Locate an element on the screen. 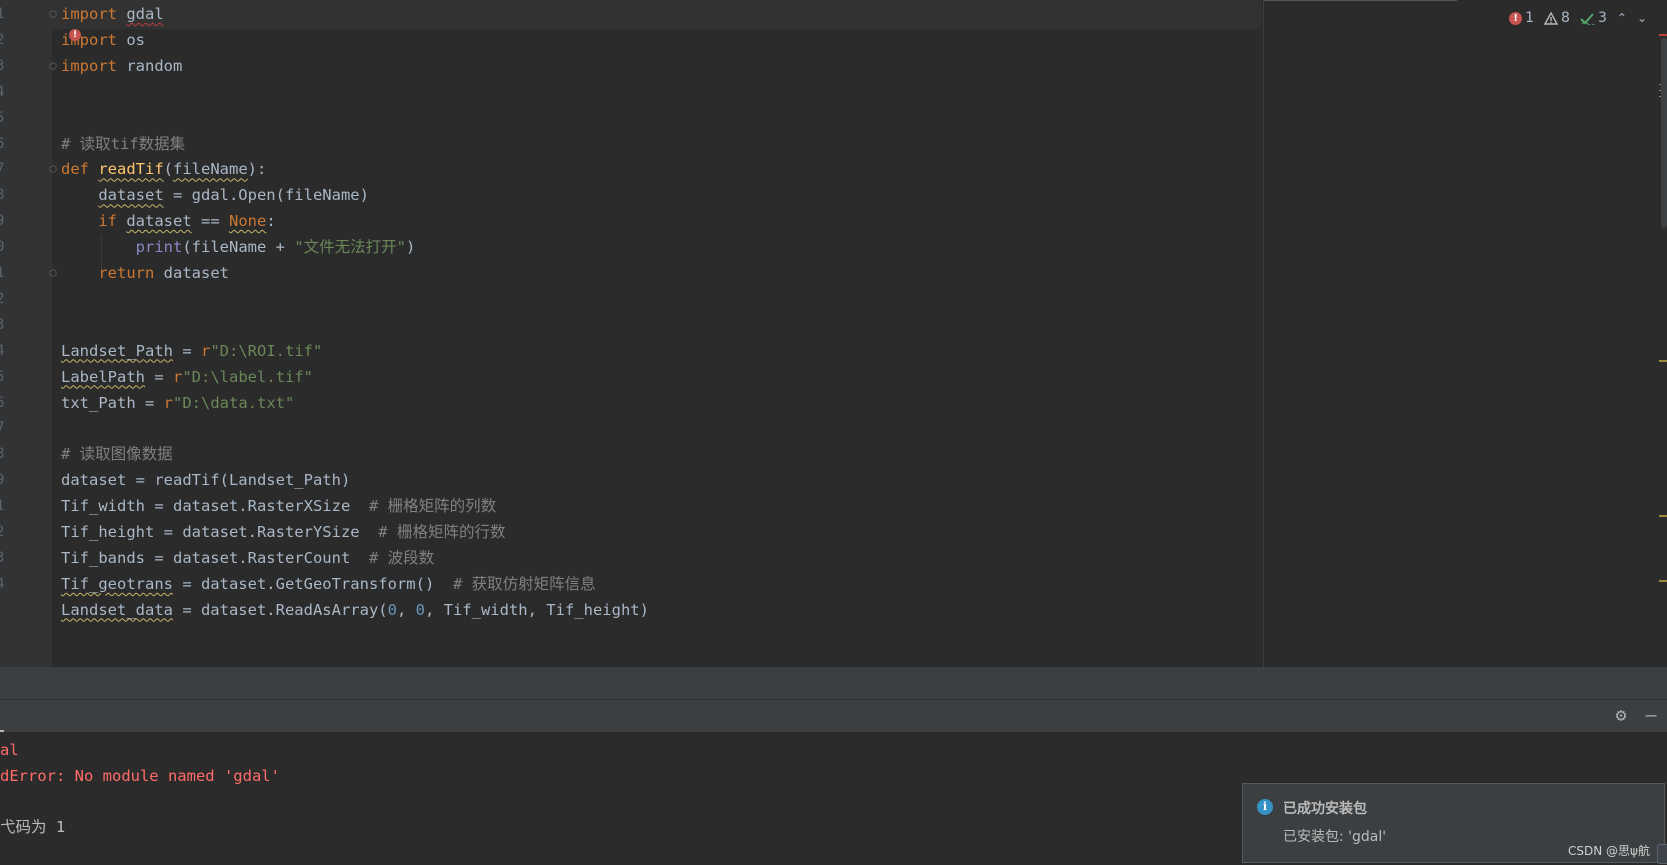  line-number-gutter: 1 2 3 4 5 6 7 8 9 0 1 2 3 4 5 6 7 8 9 1 2 3 4 is located at coordinates (26, 333).